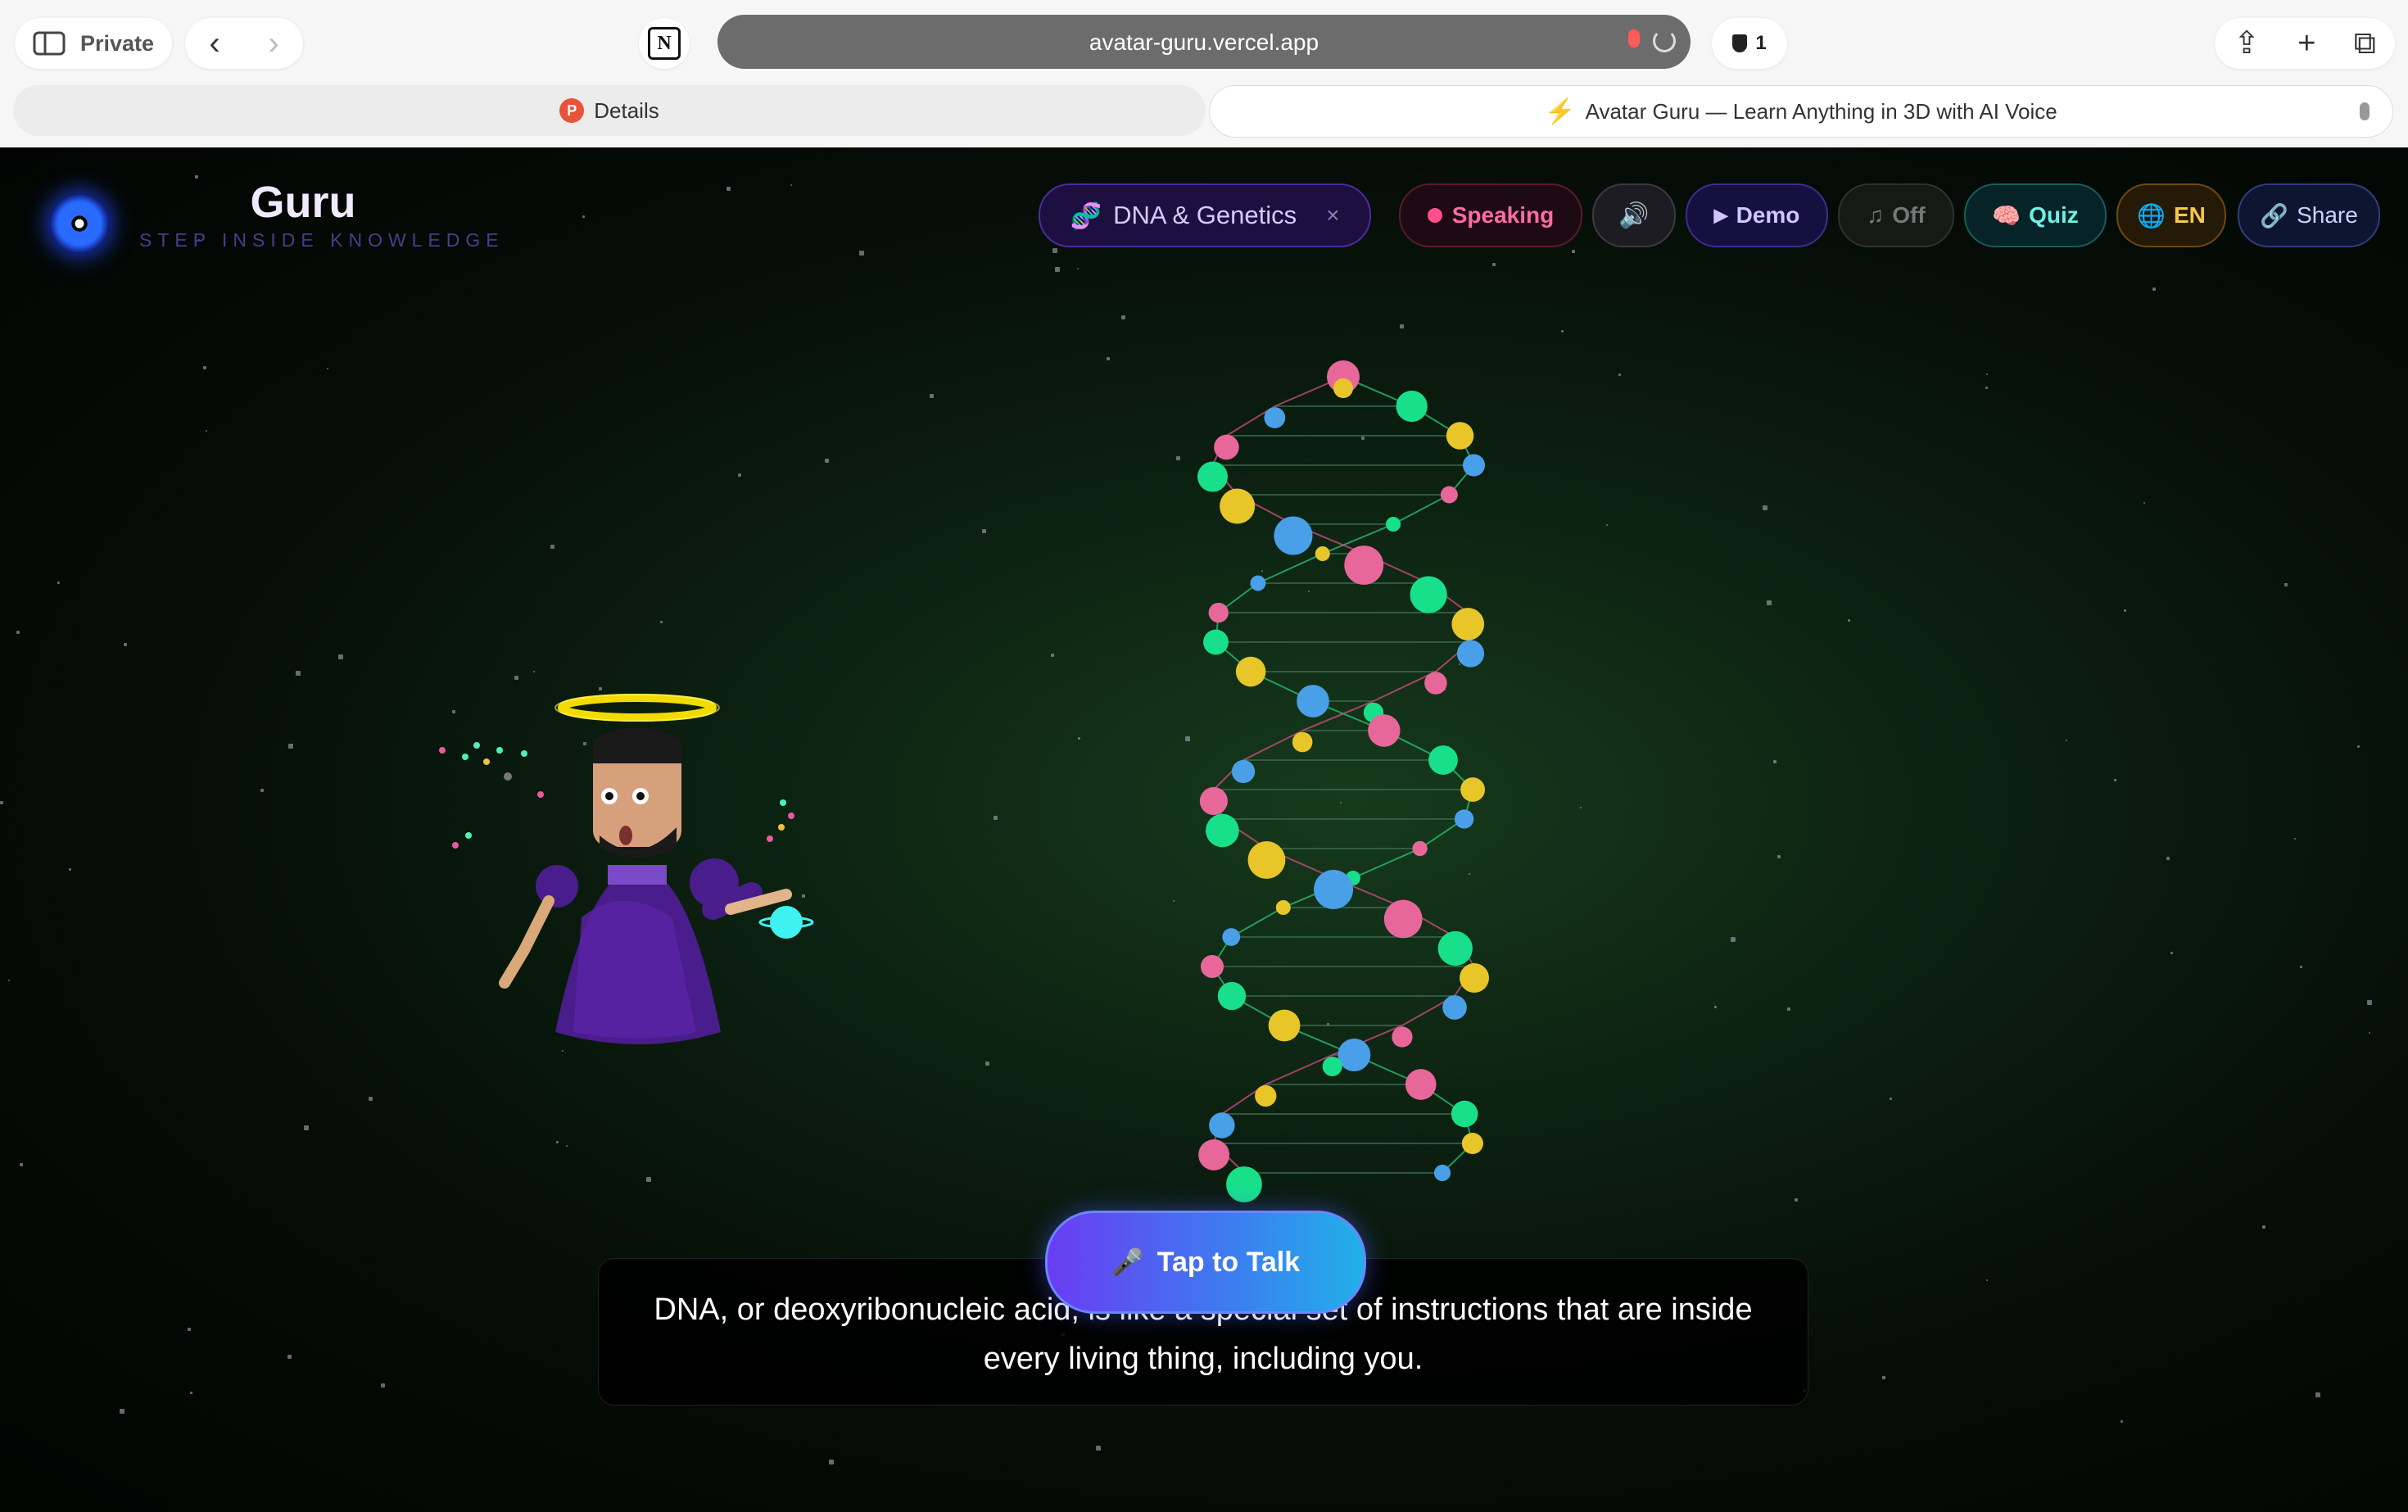 The height and width of the screenshot is (1512, 2408). Describe the element at coordinates (1664, 40) in the screenshot. I see `reload-icon` at that location.